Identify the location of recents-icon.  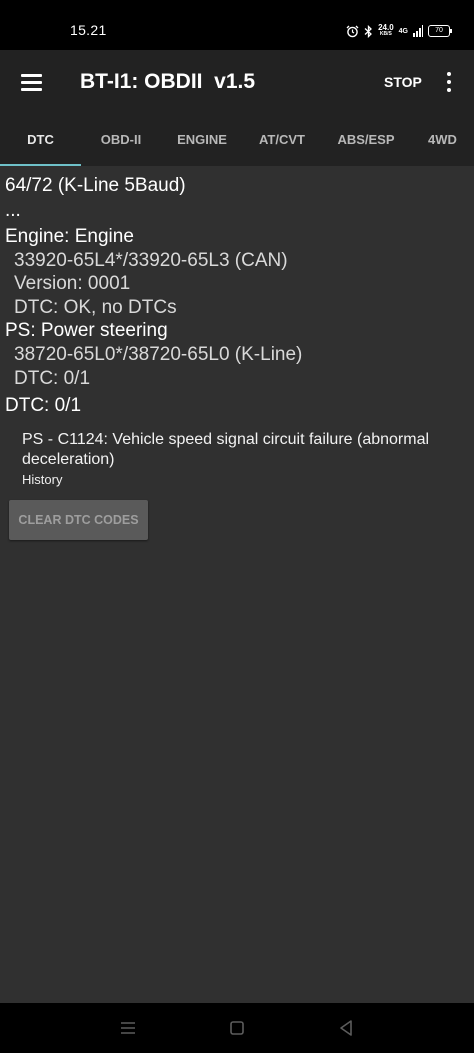
(128, 1030).